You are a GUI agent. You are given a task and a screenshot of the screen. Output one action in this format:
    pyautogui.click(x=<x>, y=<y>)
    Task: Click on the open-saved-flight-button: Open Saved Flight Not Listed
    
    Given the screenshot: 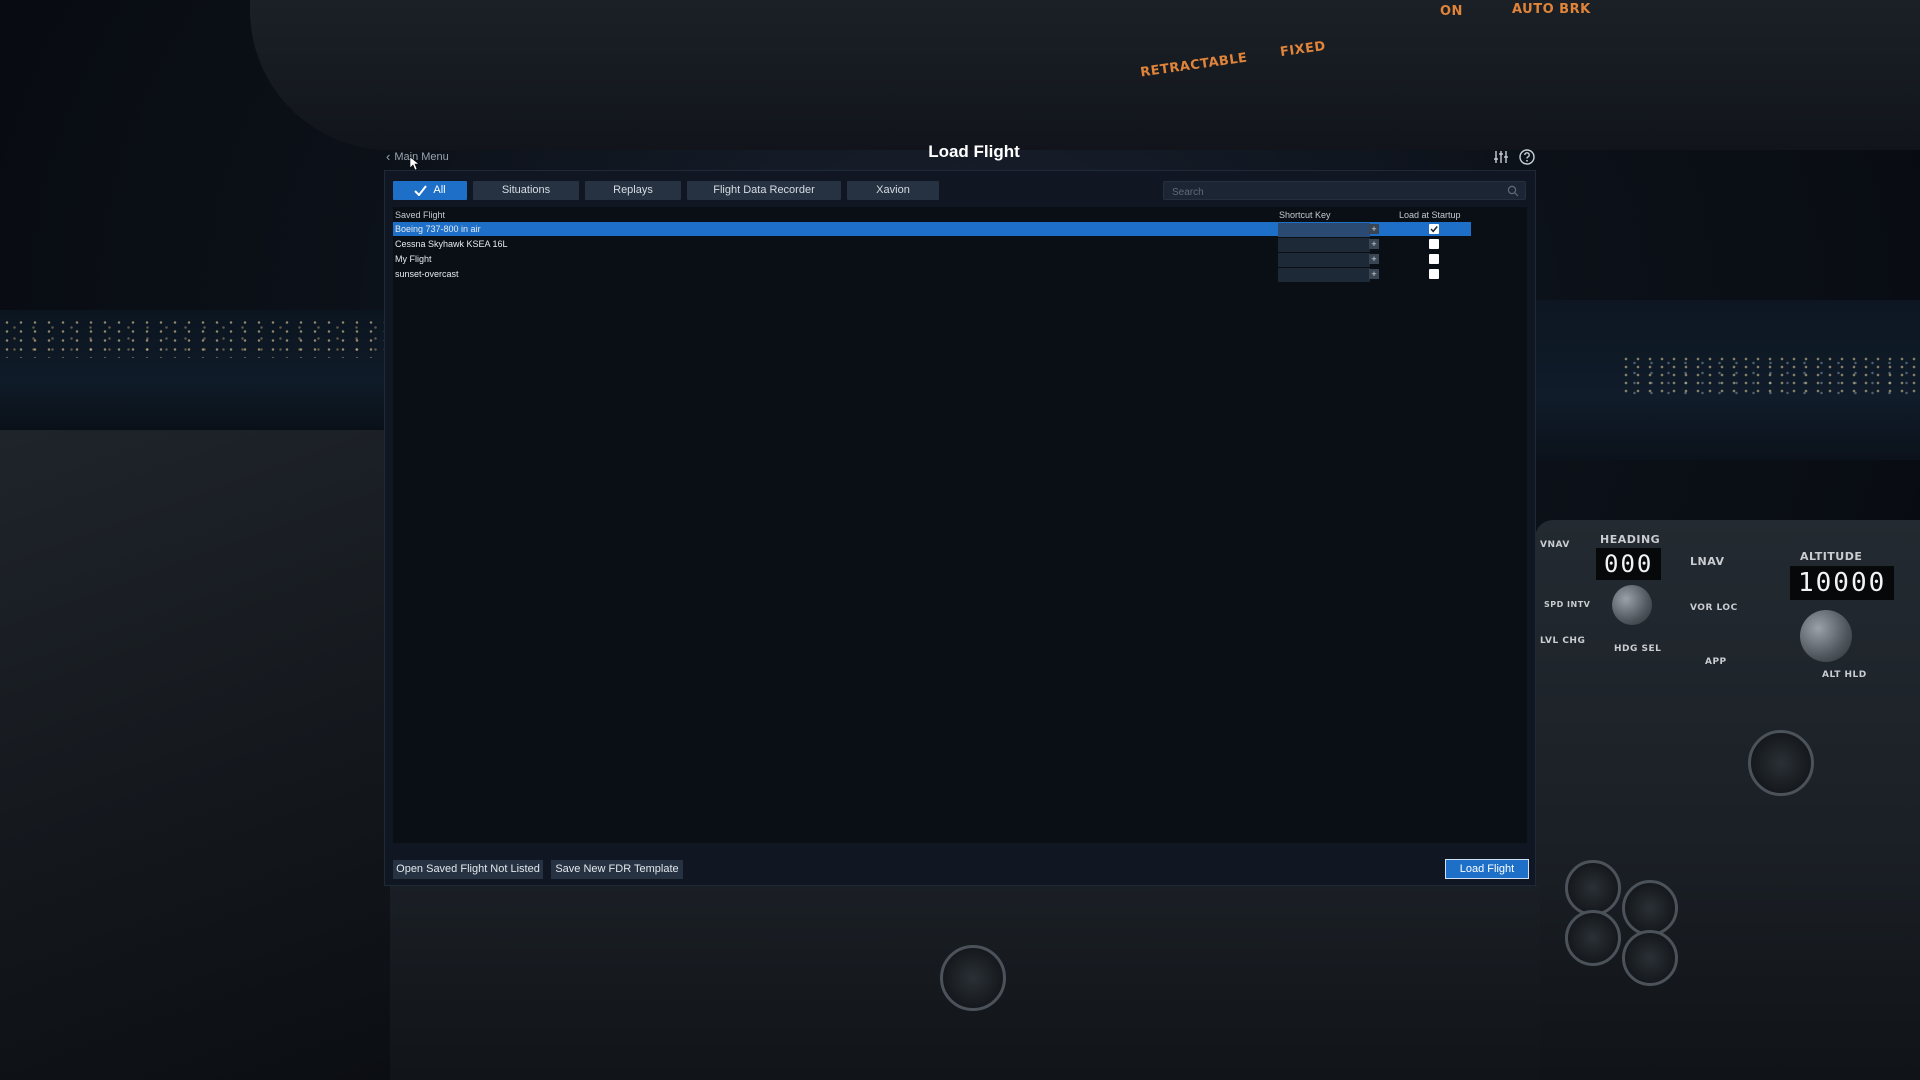 What is the action you would take?
    pyautogui.click(x=468, y=869)
    